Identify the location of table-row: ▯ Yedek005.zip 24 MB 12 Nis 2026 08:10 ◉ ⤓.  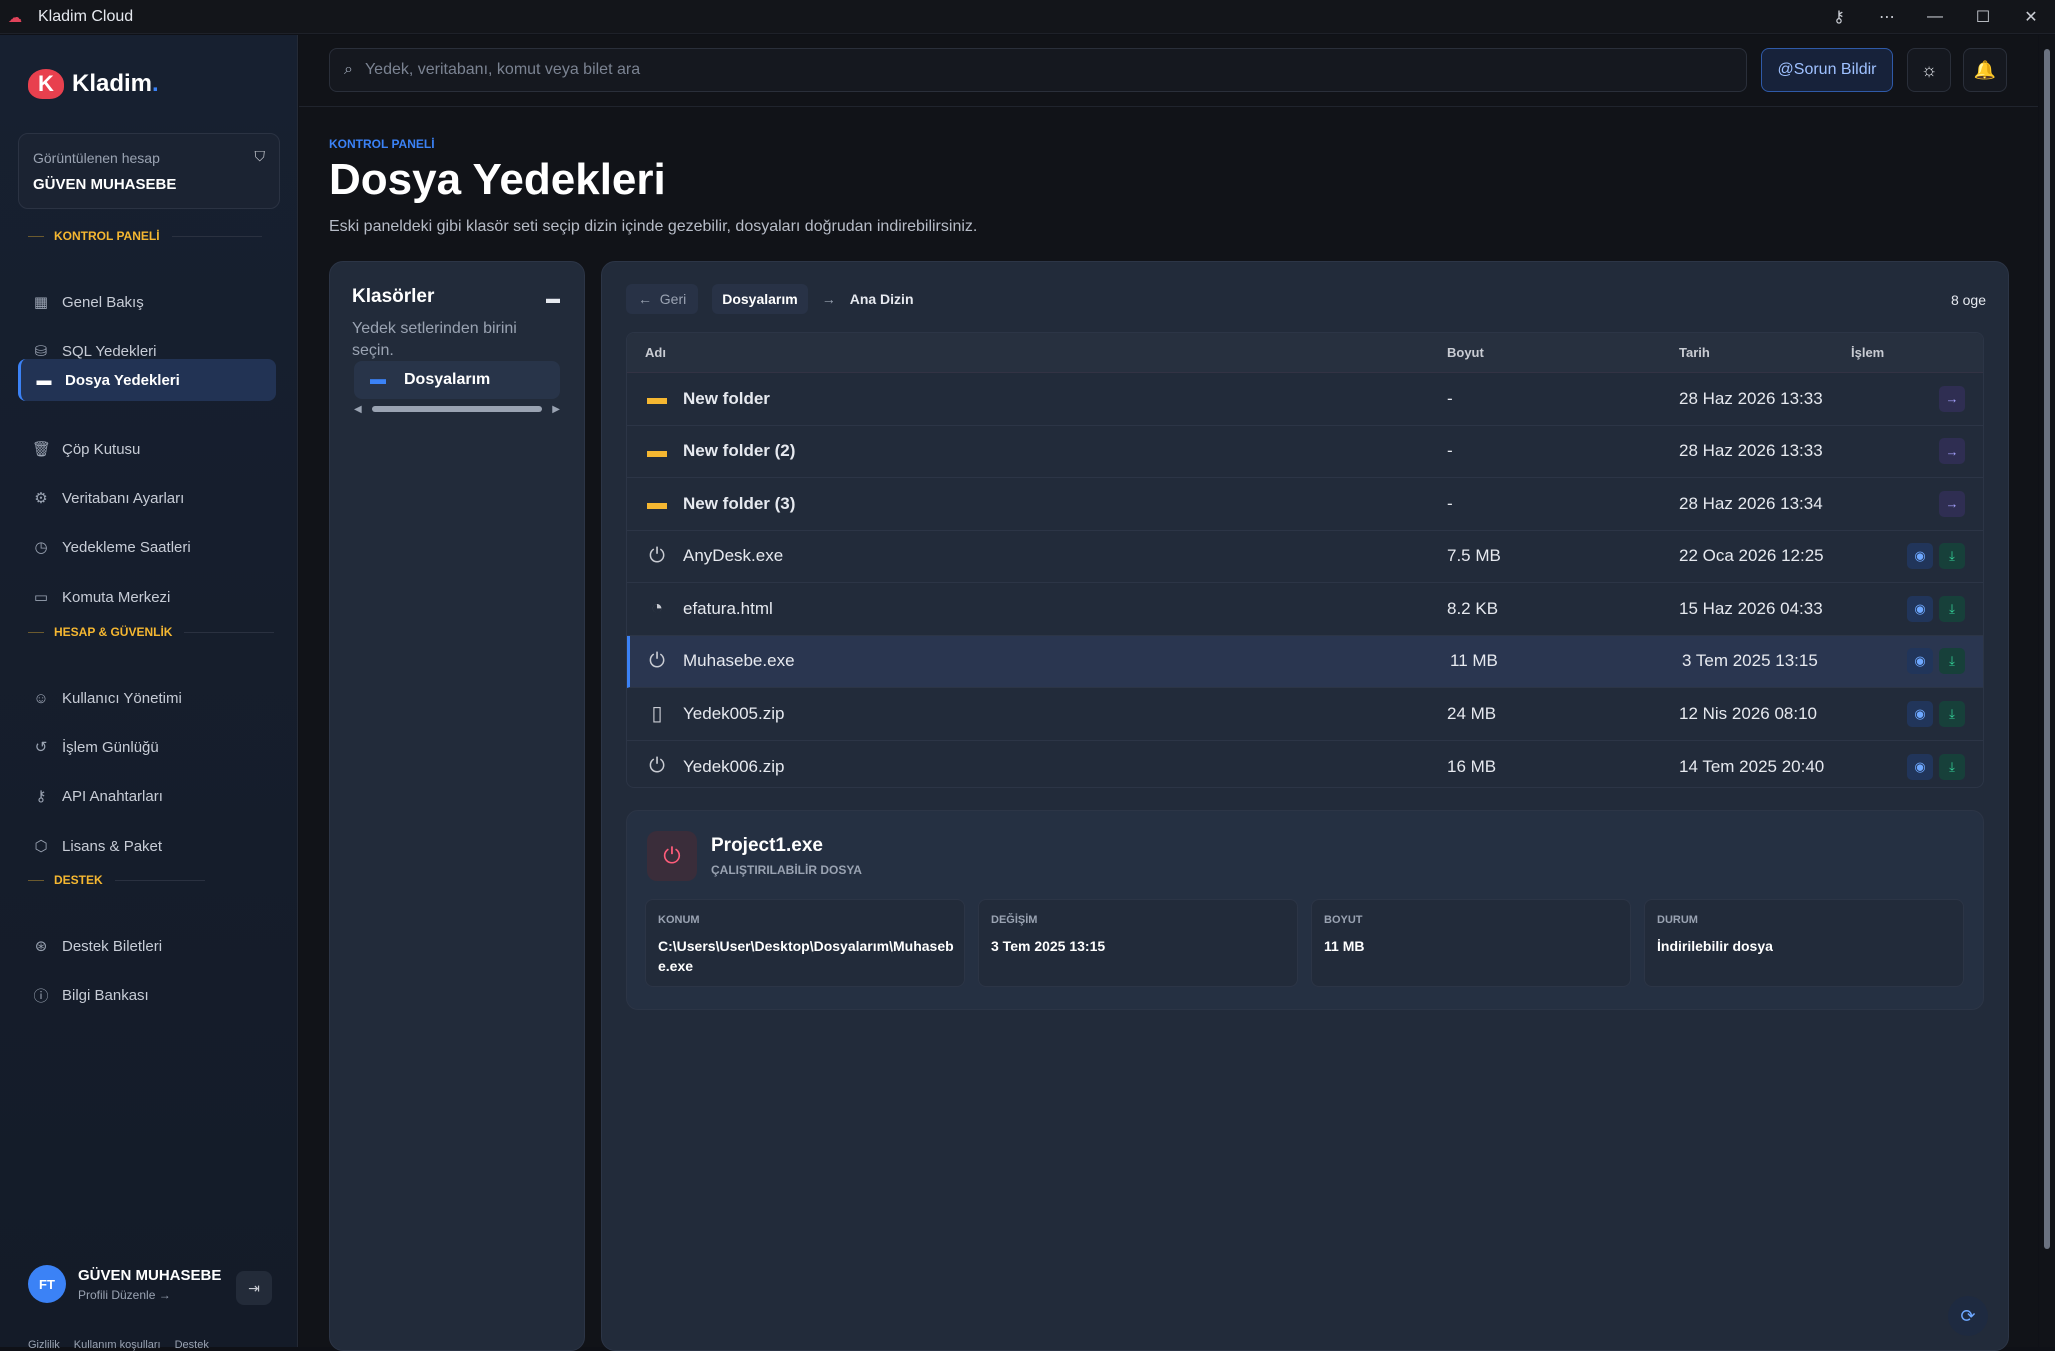
(1305, 714).